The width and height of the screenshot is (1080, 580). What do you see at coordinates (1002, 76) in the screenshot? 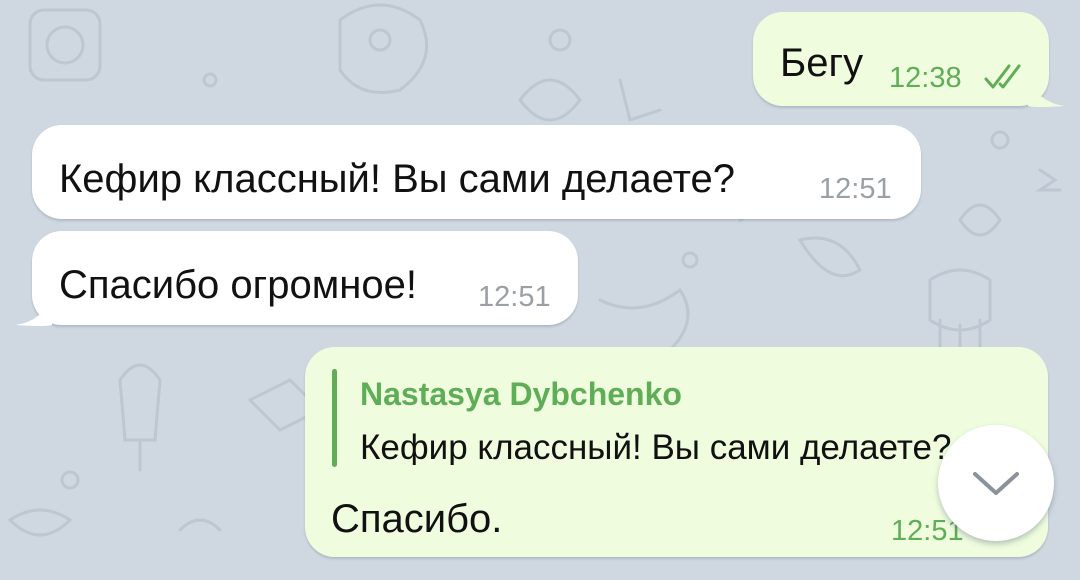
I see `double-check-icon` at bounding box center [1002, 76].